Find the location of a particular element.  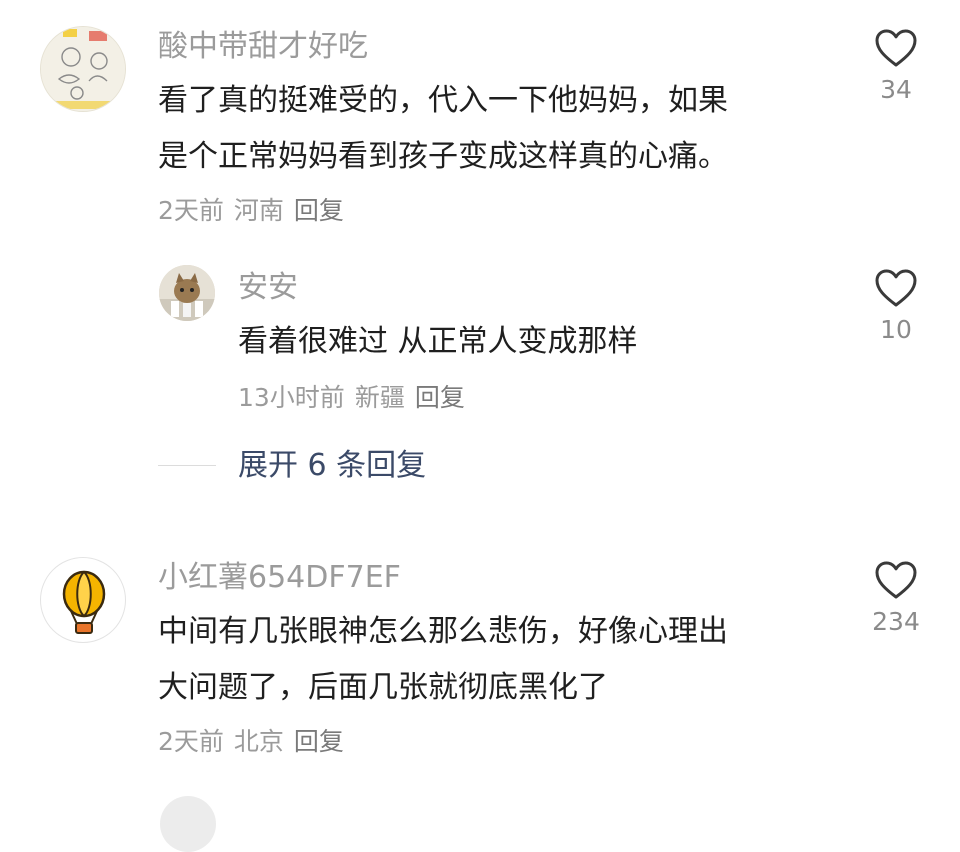

comment-text-line-1: 看了真的挺难受的，代入一下他妈妈，如果 is located at coordinates (443, 100).